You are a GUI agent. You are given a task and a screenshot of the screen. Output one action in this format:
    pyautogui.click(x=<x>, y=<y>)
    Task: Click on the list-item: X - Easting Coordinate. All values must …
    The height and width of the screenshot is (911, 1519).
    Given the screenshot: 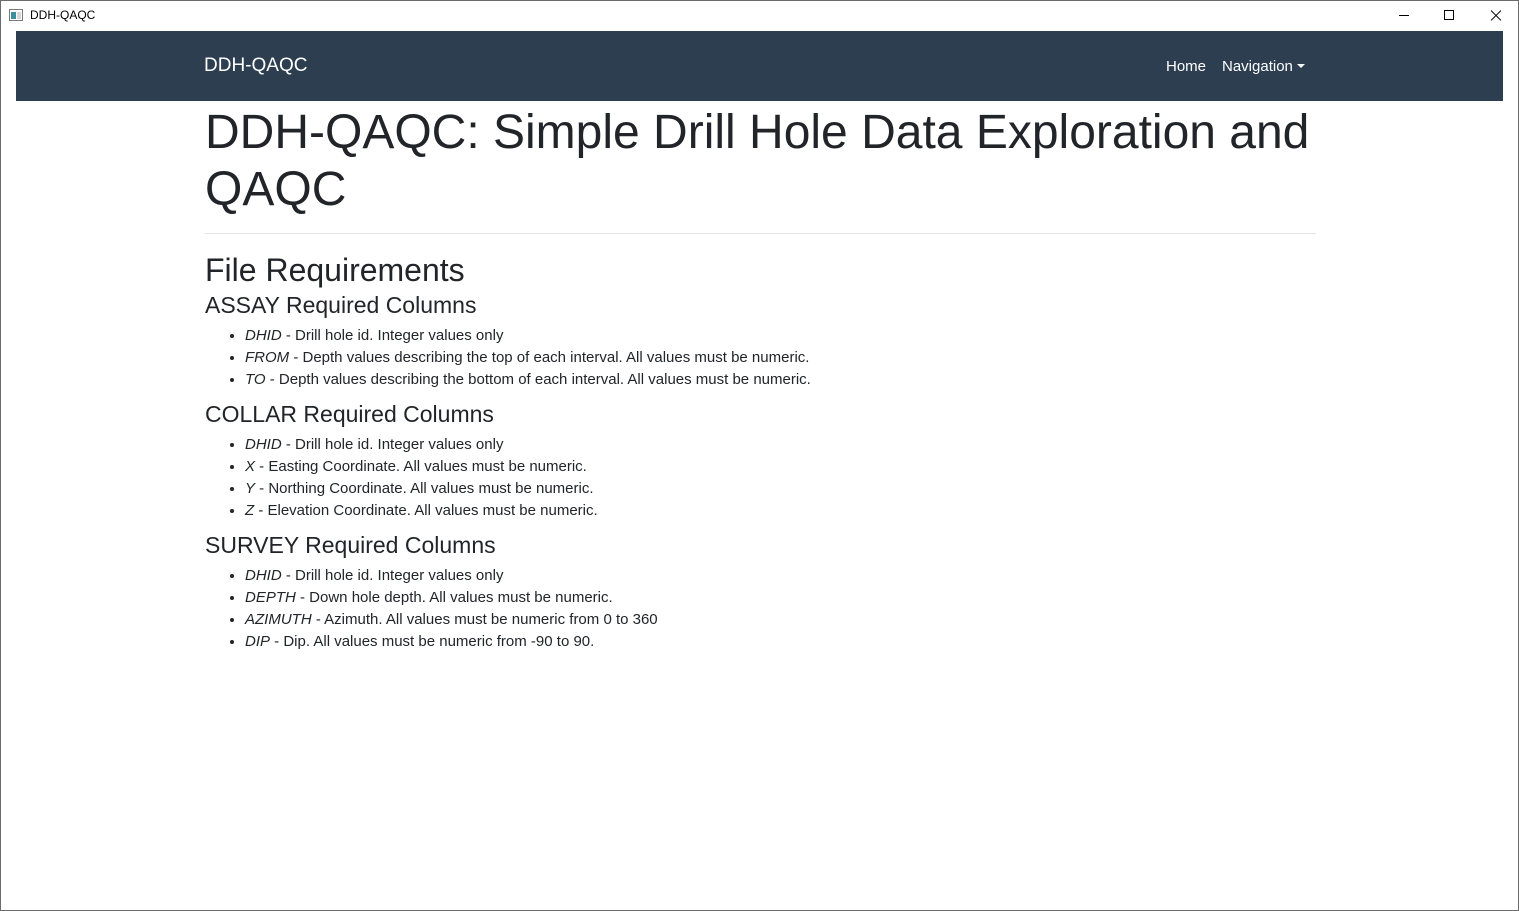 What is the action you would take?
    pyautogui.click(x=780, y=467)
    